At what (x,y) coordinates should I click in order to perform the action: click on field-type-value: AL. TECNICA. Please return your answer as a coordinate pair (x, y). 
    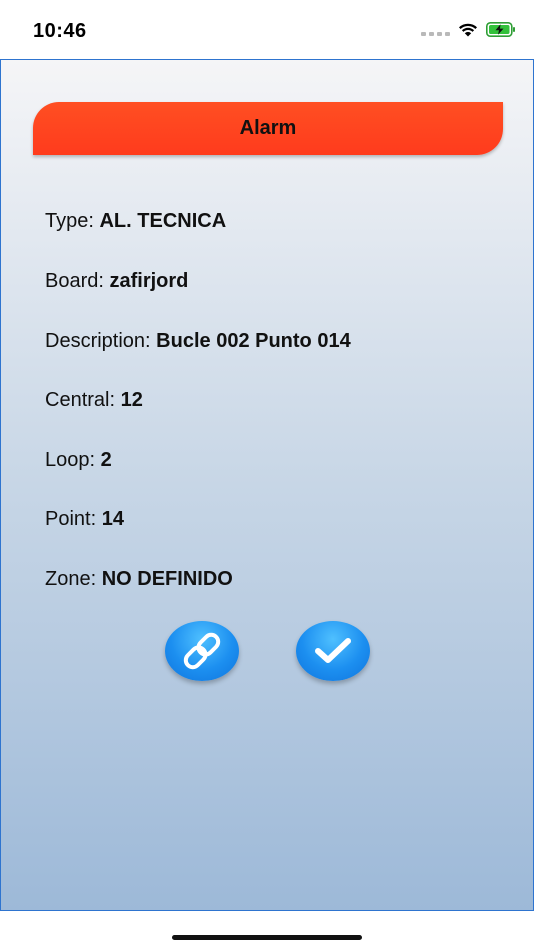
    Looking at the image, I should click on (163, 221).